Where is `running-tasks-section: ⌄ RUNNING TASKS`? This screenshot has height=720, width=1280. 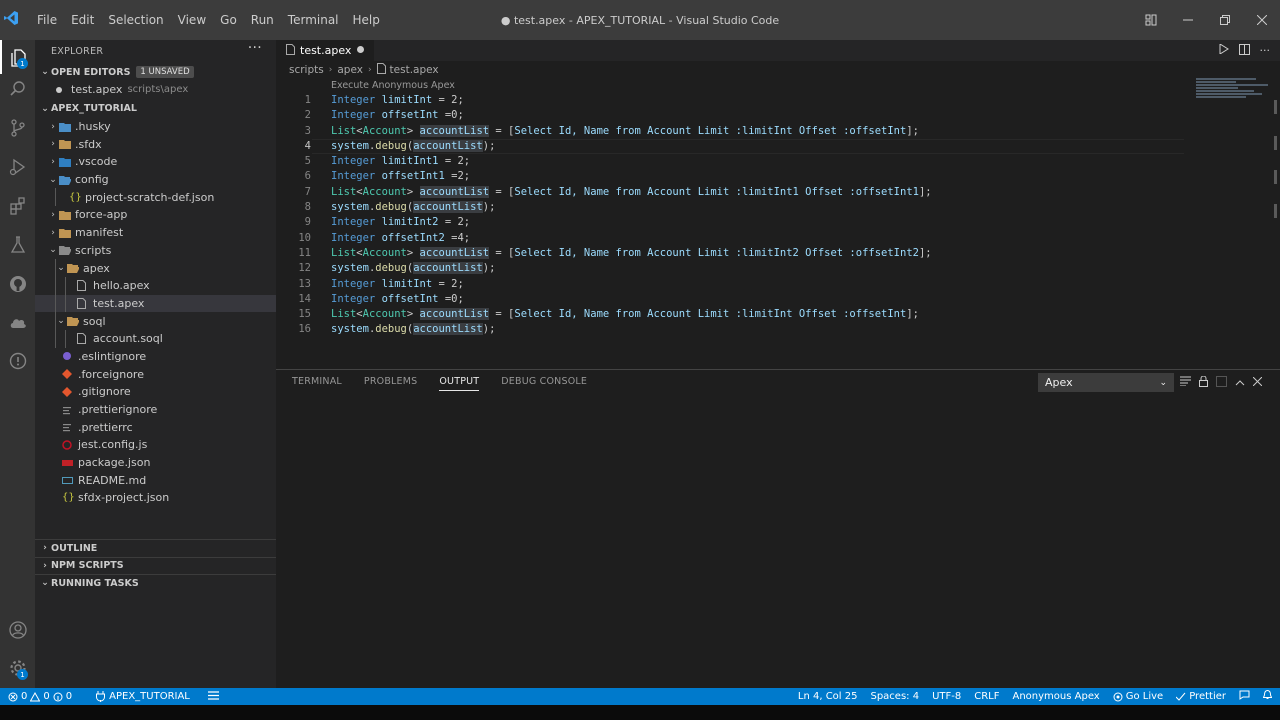
running-tasks-section: ⌄ RUNNING TASKS is located at coordinates (155, 583).